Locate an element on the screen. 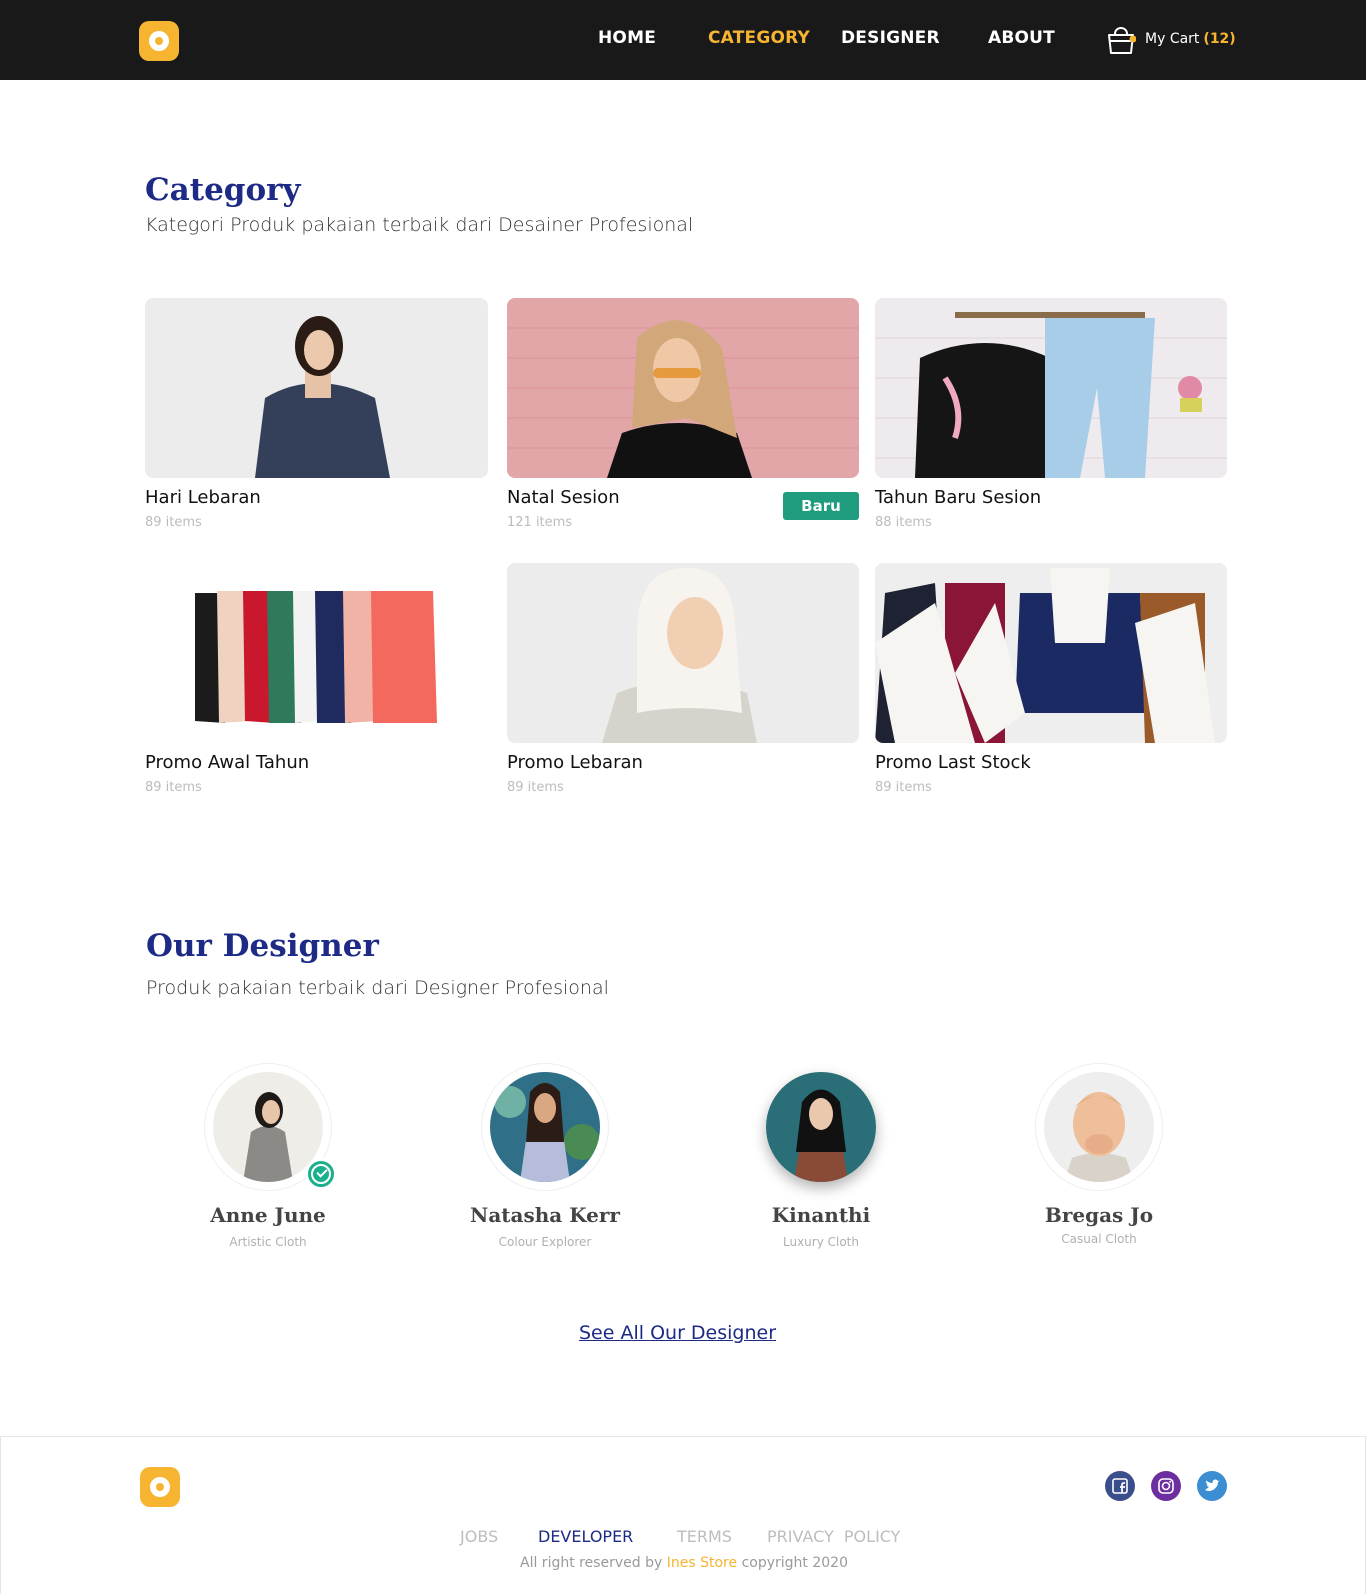  brand-name: Ines Store is located at coordinates (702, 1563).